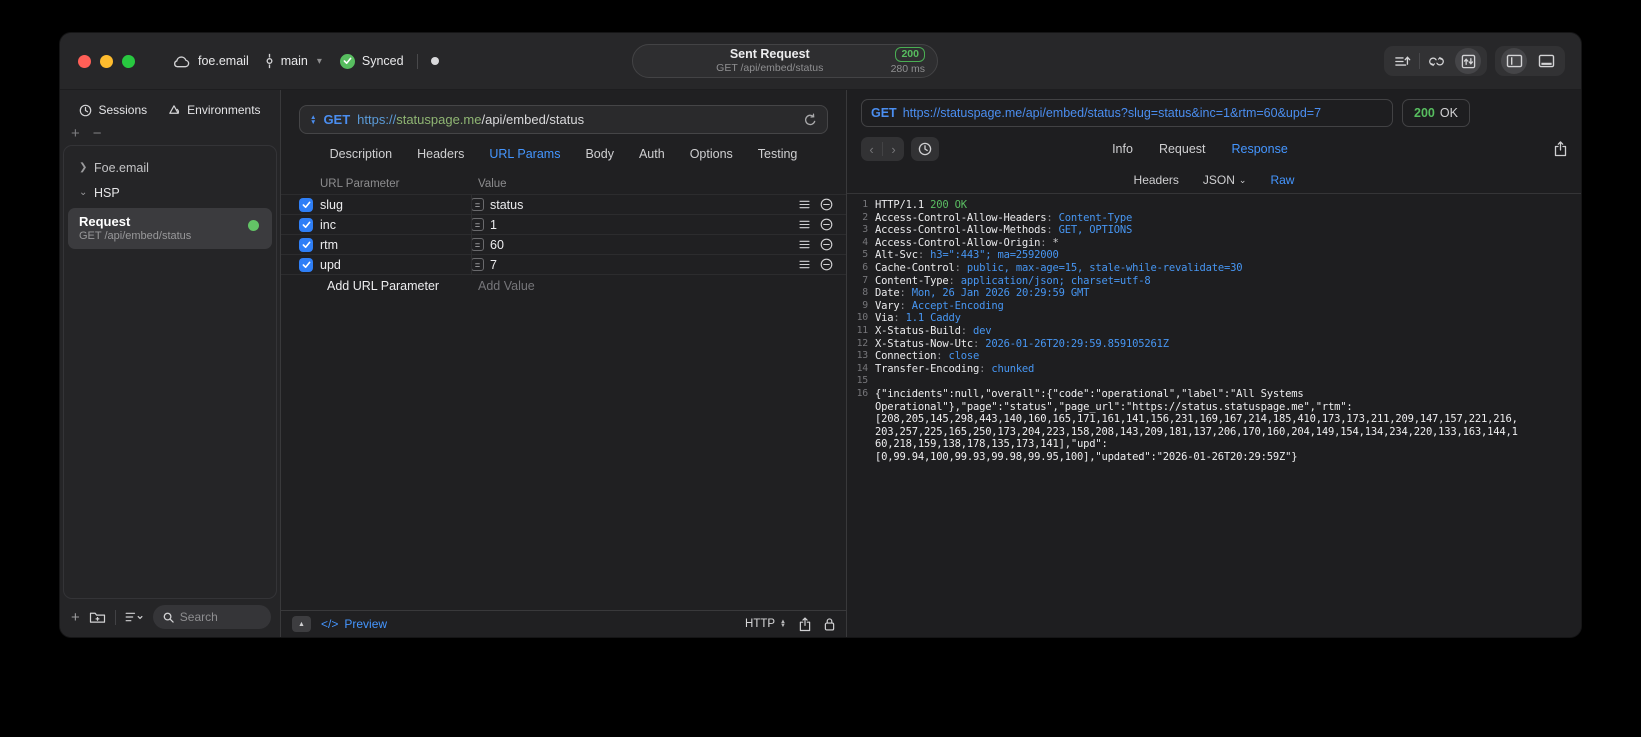 The image size is (1641, 737). Describe the element at coordinates (174, 110) in the screenshot. I see `environments-icon` at that location.